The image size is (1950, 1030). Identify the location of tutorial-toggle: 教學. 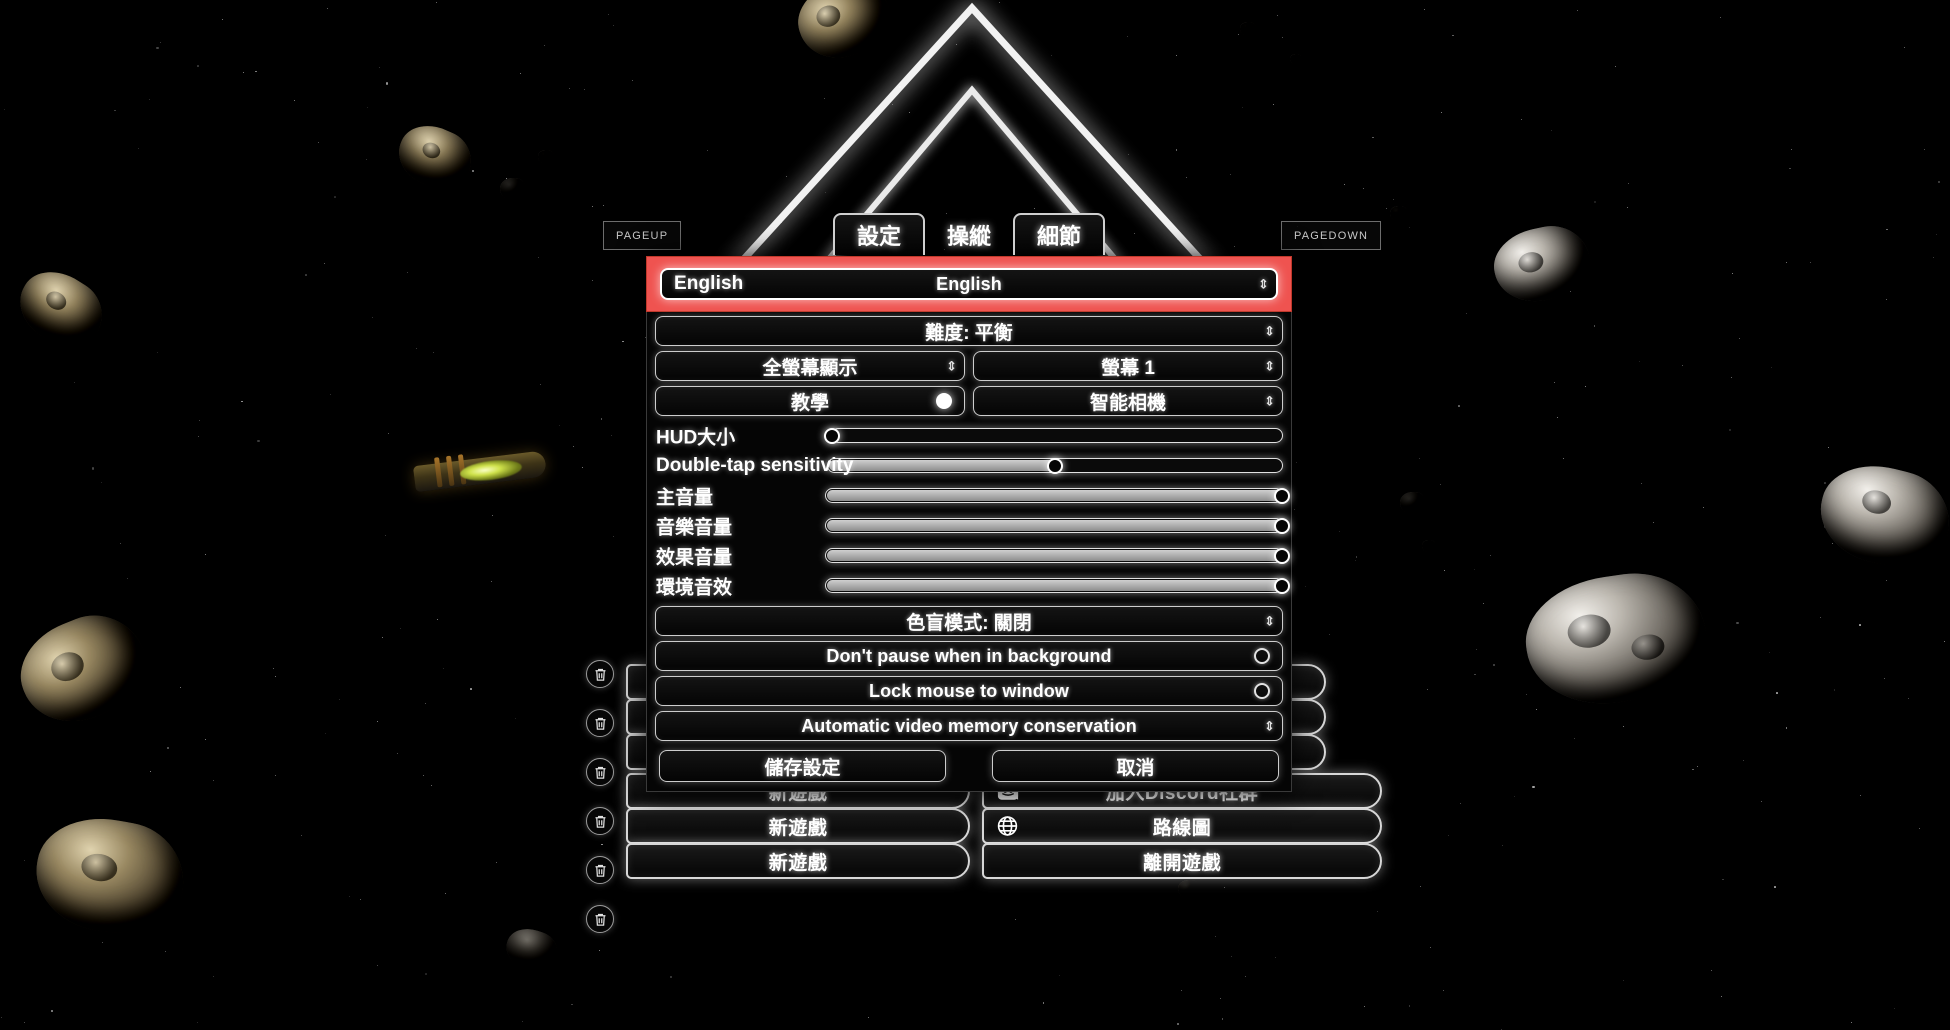
(810, 401).